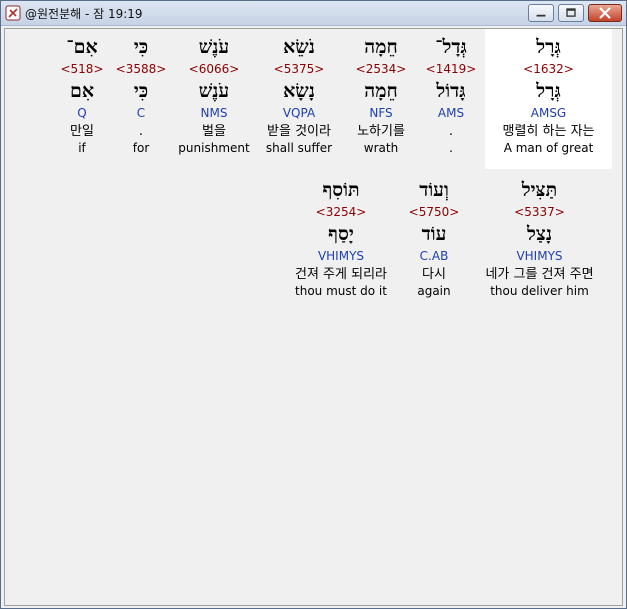 The image size is (627, 609). Describe the element at coordinates (539, 234) in the screenshot. I see `hebrew-lemma: נָצַל` at that location.